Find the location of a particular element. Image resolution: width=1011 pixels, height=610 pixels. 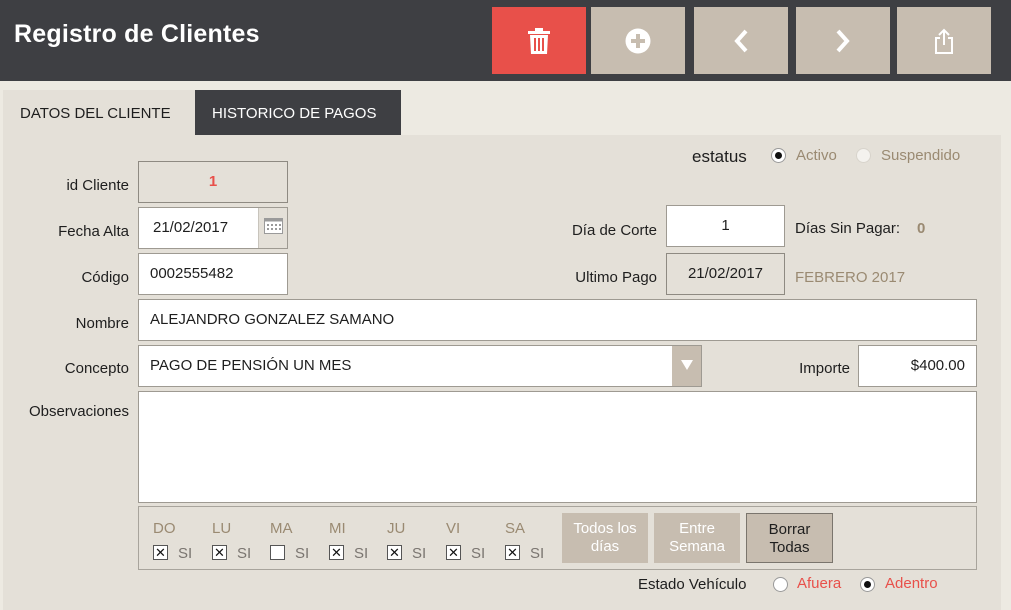

ultimo-pago-label: Ultimo Pago is located at coordinates (616, 277).